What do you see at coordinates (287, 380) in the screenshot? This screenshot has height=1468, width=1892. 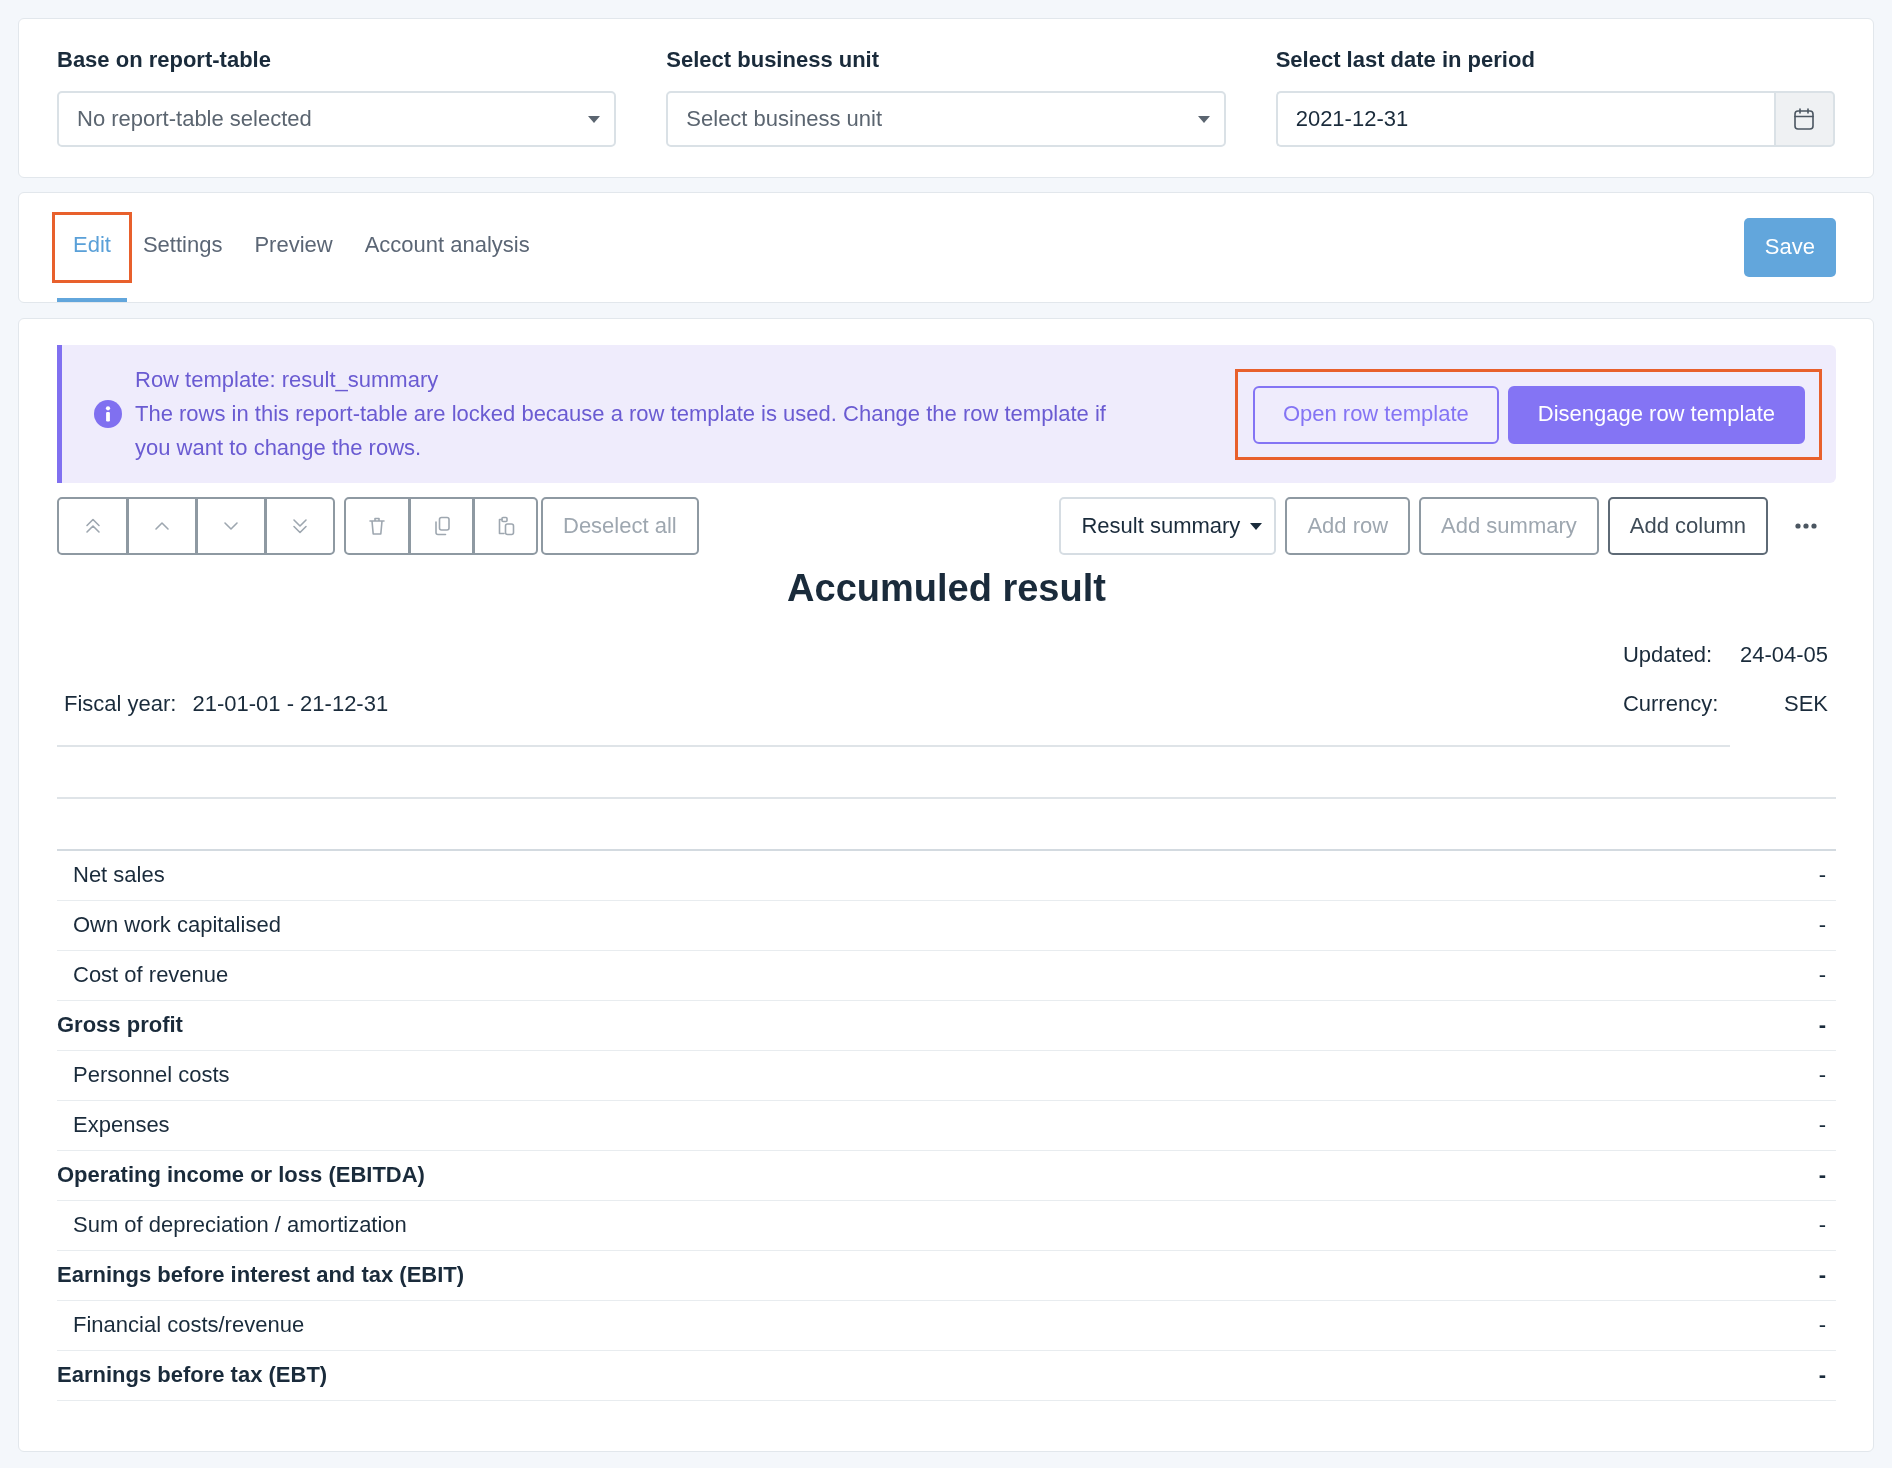 I see `notice-title: Row template: result_summary` at bounding box center [287, 380].